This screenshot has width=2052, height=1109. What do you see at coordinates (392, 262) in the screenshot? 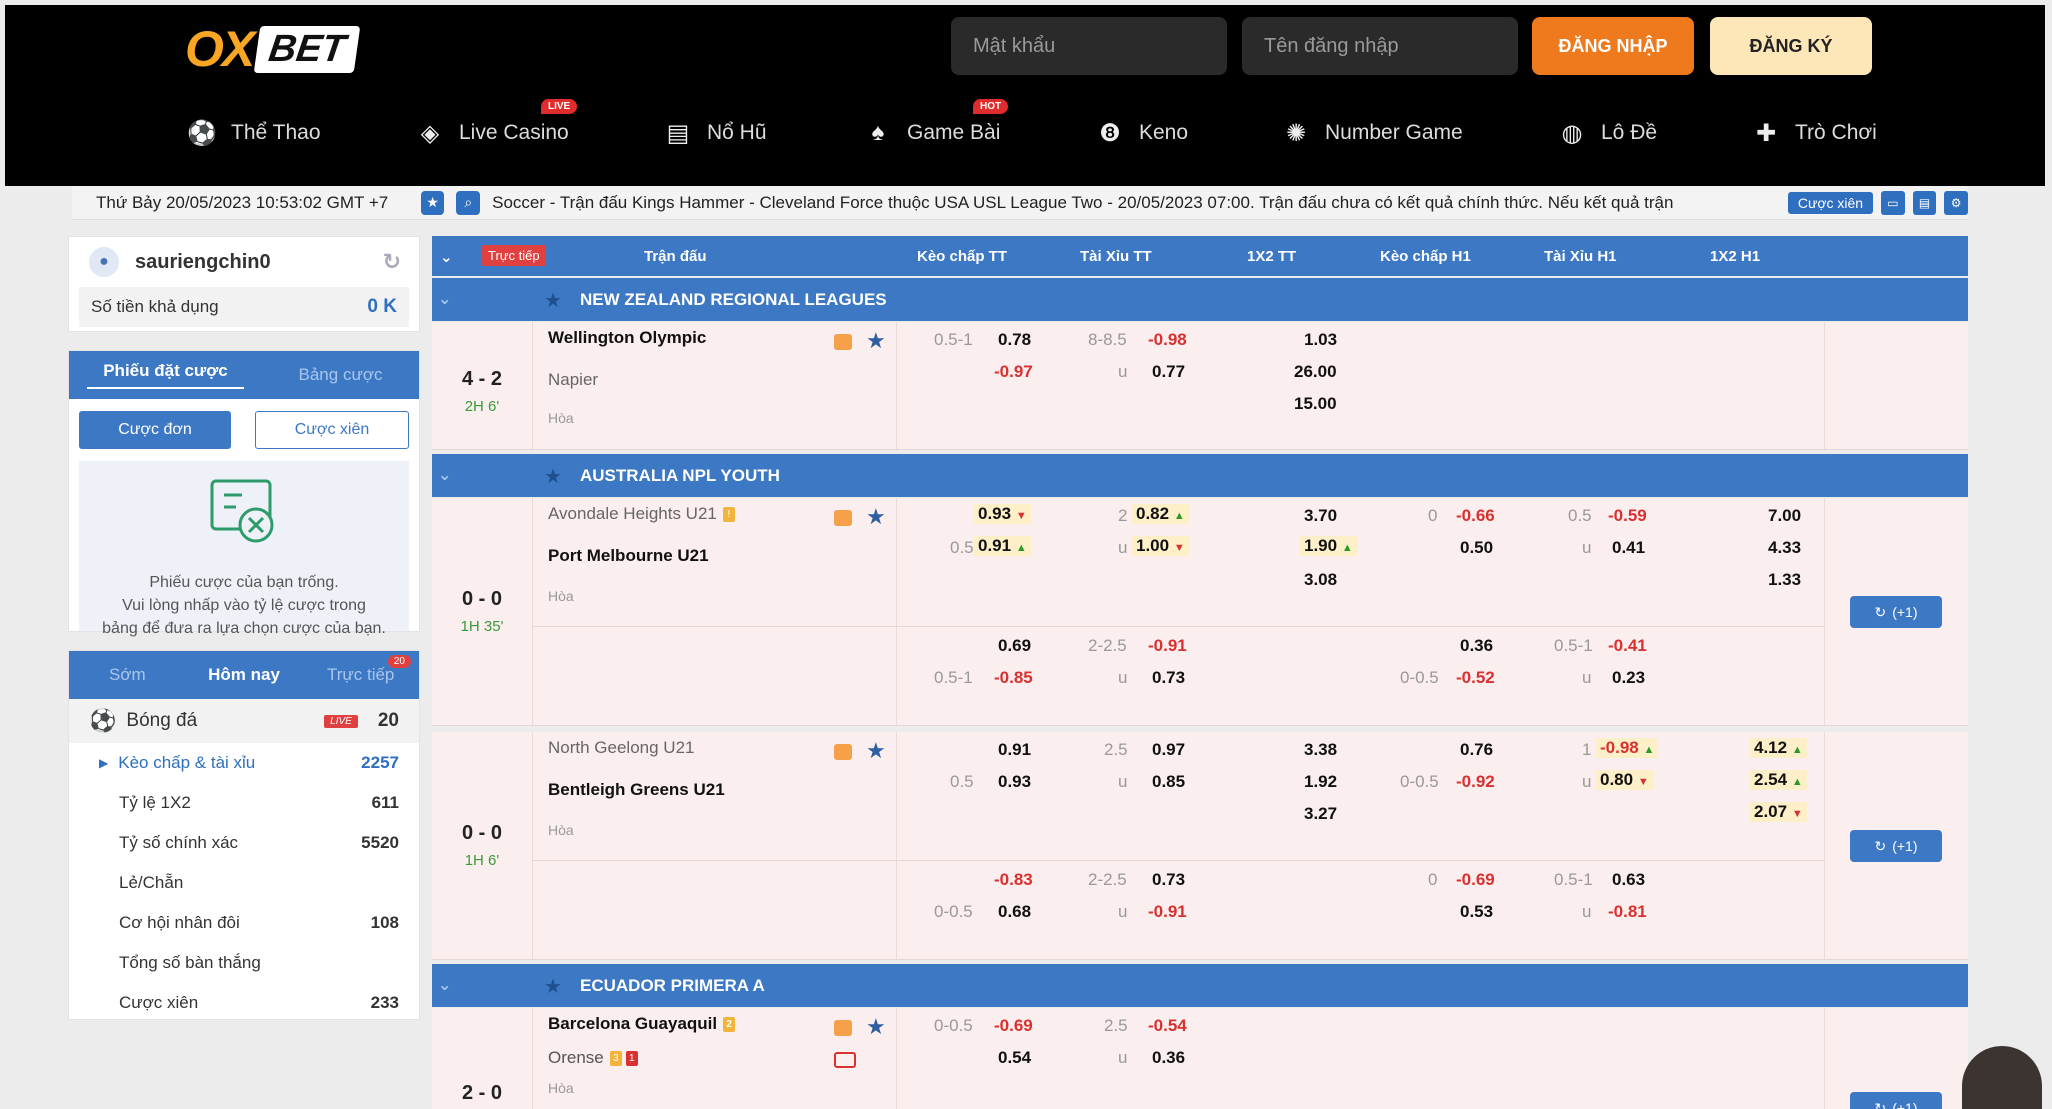
I see `refresh-icon: ↻` at bounding box center [392, 262].